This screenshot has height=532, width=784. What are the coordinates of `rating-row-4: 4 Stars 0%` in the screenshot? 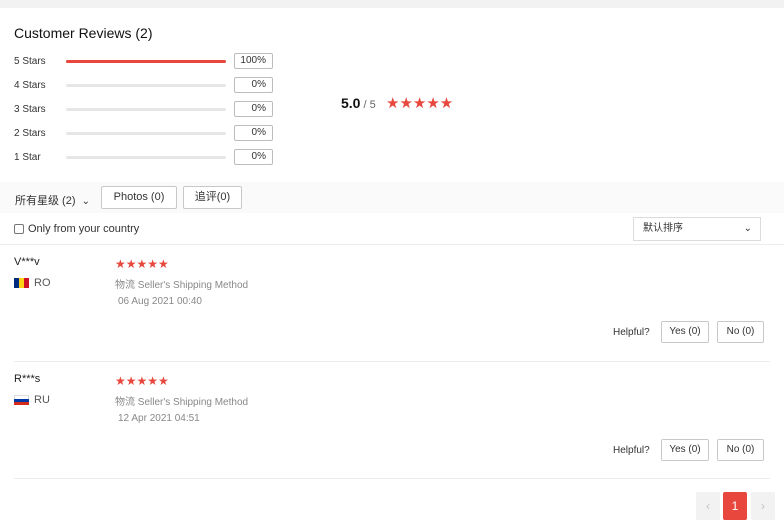 It's located at (149, 85).